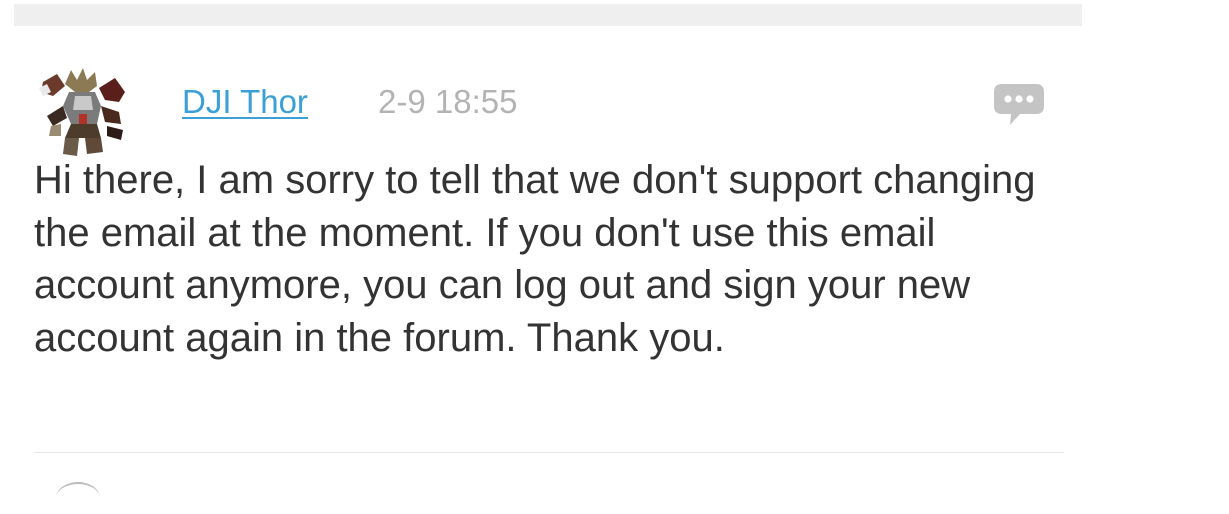  I want to click on thor-character-icon, so click(82, 112).